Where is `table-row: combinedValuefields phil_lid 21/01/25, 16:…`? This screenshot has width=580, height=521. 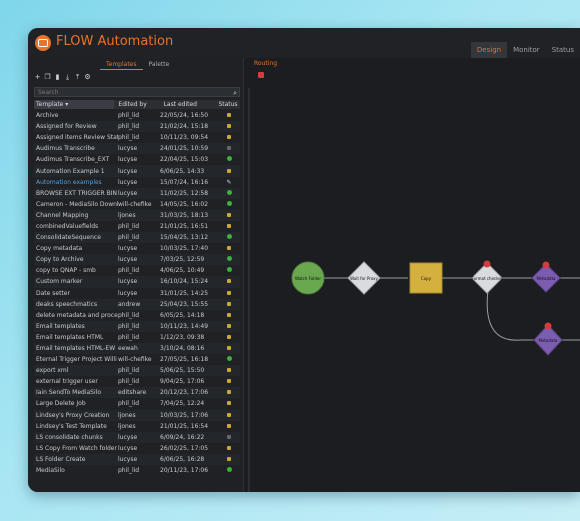
table-row: combinedValuefields phil_lid 21/01/25, 16:… is located at coordinates (137, 226).